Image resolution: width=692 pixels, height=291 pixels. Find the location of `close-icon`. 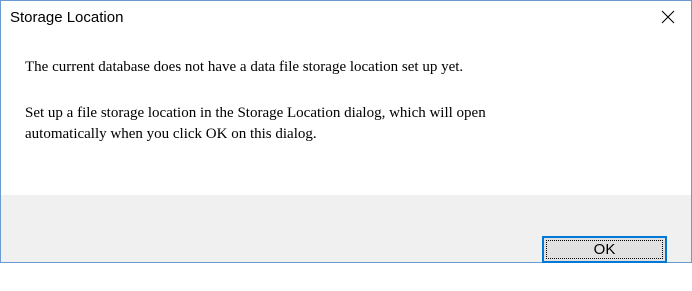

close-icon is located at coordinates (668, 17).